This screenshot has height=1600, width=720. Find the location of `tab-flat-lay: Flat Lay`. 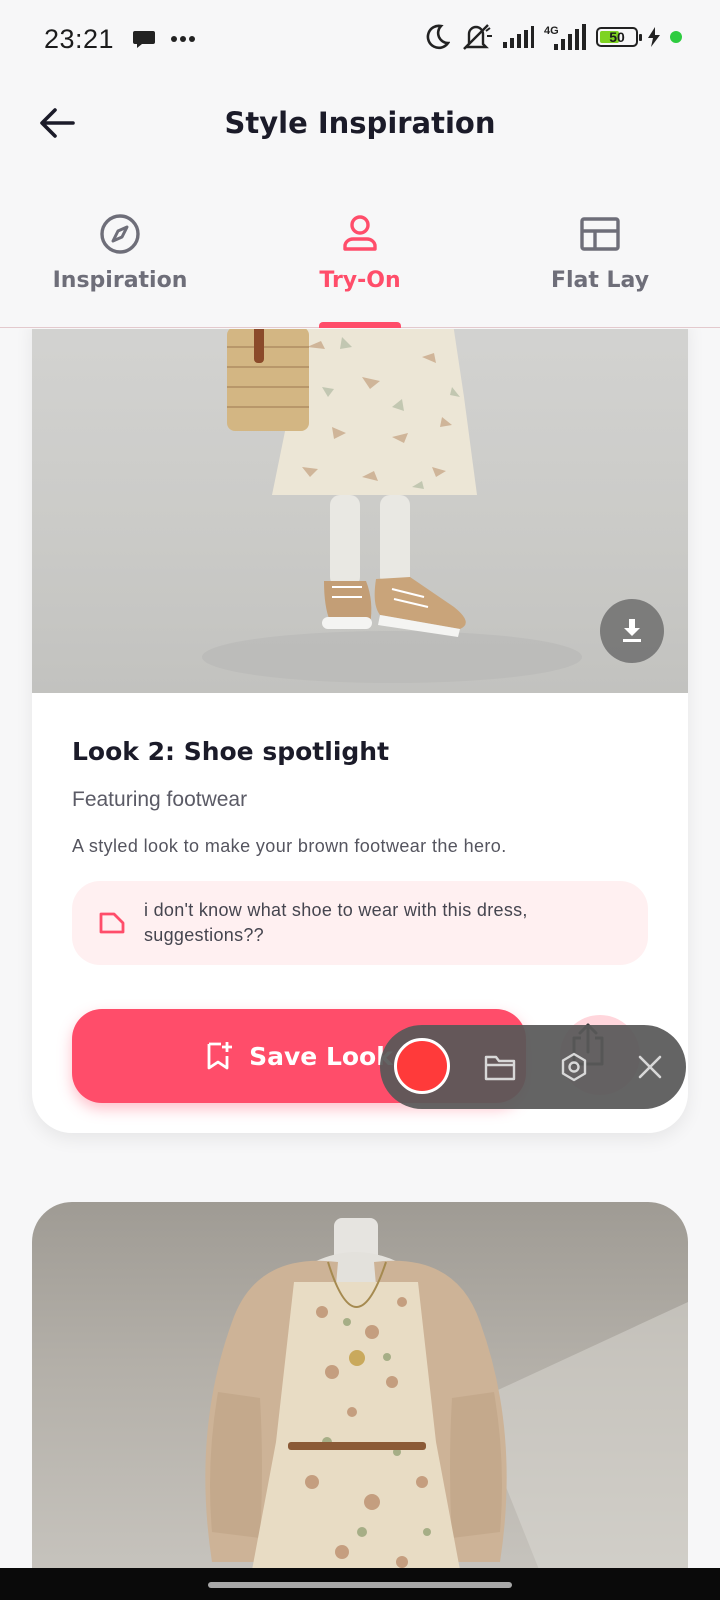

tab-flat-lay: Flat Lay is located at coordinates (600, 258).